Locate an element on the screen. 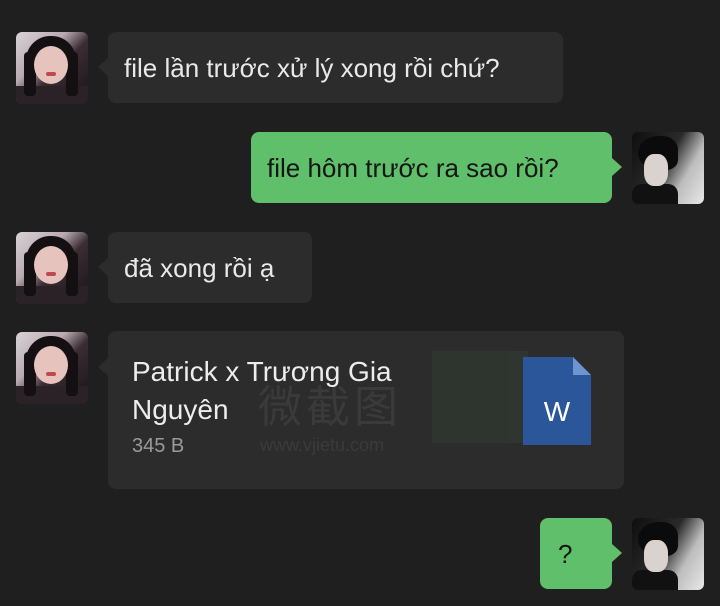 Image resolution: width=720 pixels, height=606 pixels. file-name: Patrick x Trương Gia Nguyên is located at coordinates (262, 390).